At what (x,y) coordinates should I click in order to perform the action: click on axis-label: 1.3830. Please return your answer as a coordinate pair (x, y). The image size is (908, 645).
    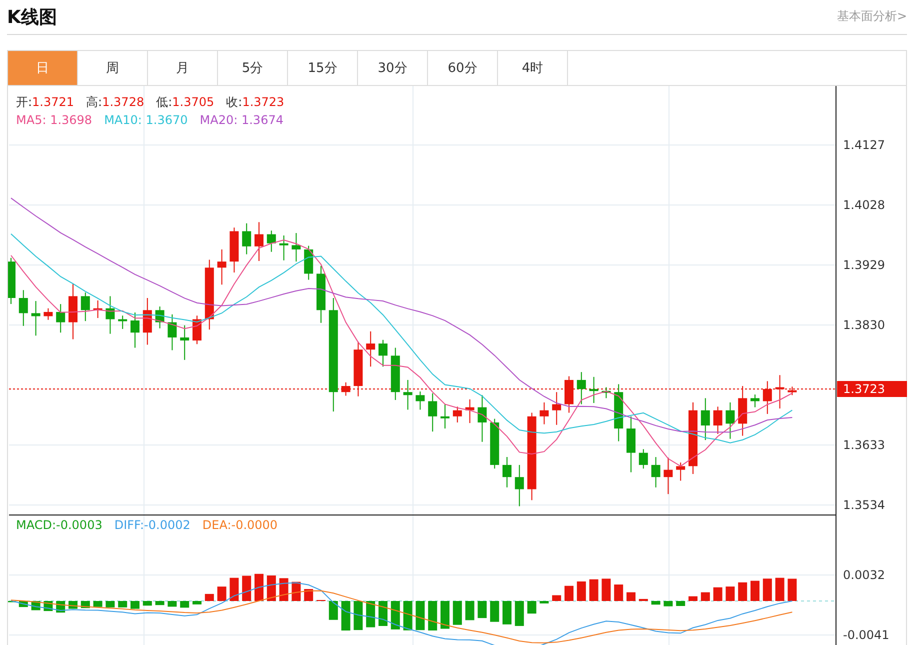
    Looking at the image, I should click on (864, 325).